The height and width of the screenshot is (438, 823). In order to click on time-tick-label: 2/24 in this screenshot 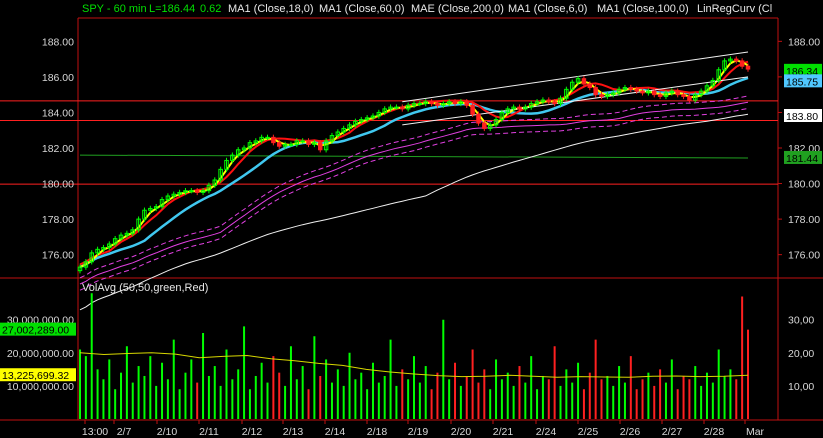, I will do `click(546, 432)`.